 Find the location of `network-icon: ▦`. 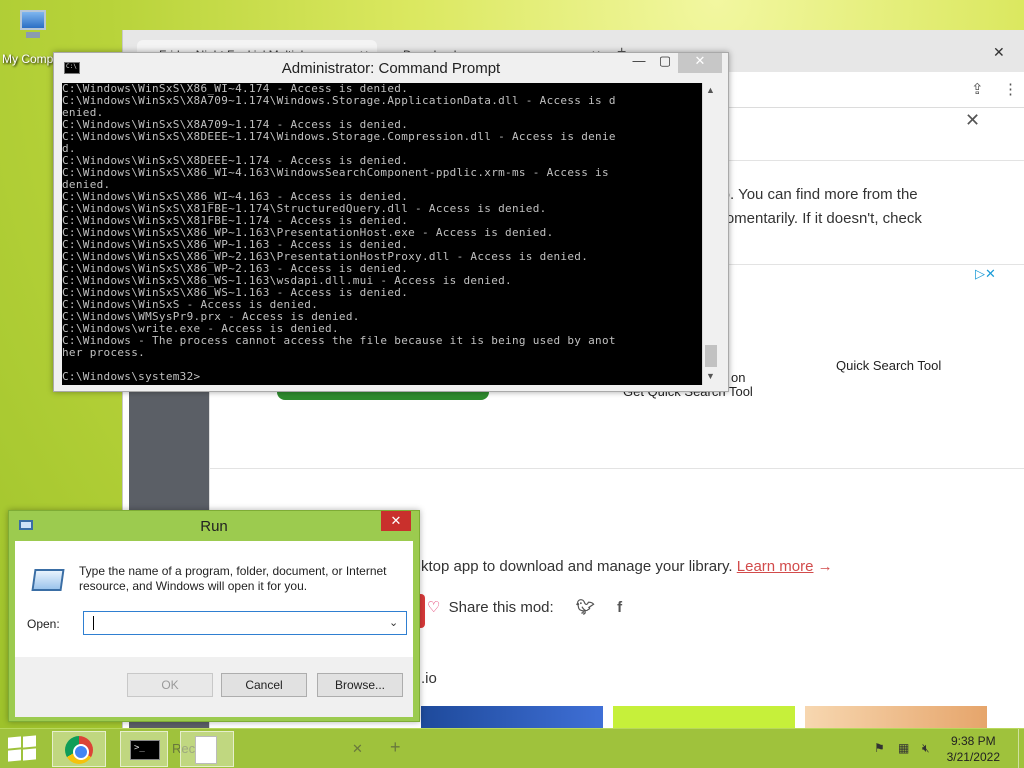

network-icon: ▦ is located at coordinates (903, 748).